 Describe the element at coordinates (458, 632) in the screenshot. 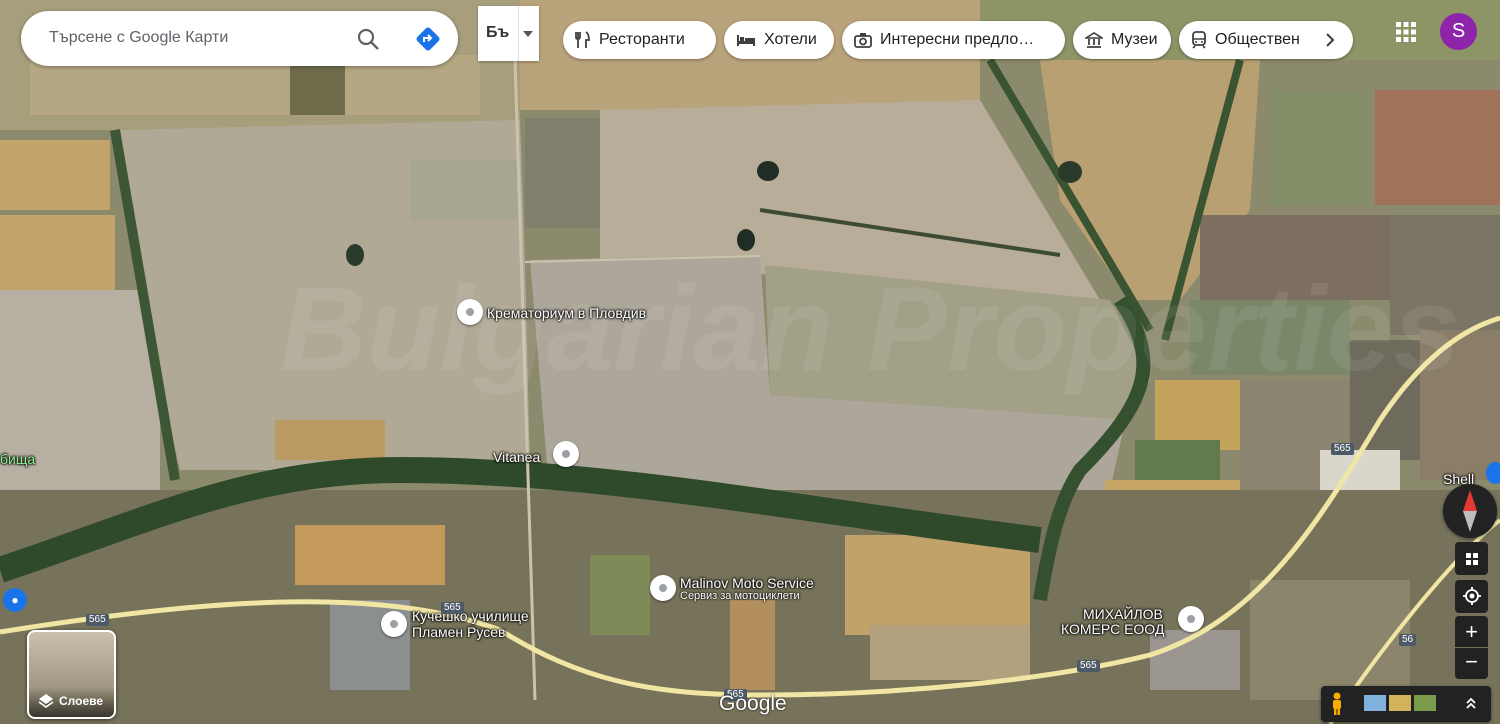

I see `place-label-dog-school-2: Пламен Русев` at that location.